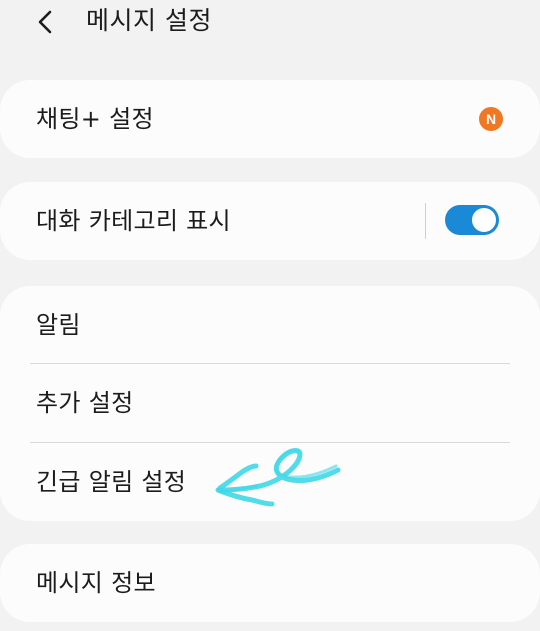 The width and height of the screenshot is (540, 631). What do you see at coordinates (85, 403) in the screenshot?
I see `more-settings-label: 추가 설정` at bounding box center [85, 403].